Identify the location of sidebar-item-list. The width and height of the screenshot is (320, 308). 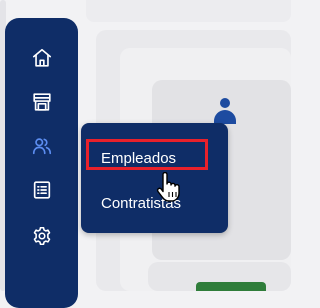
(41, 190).